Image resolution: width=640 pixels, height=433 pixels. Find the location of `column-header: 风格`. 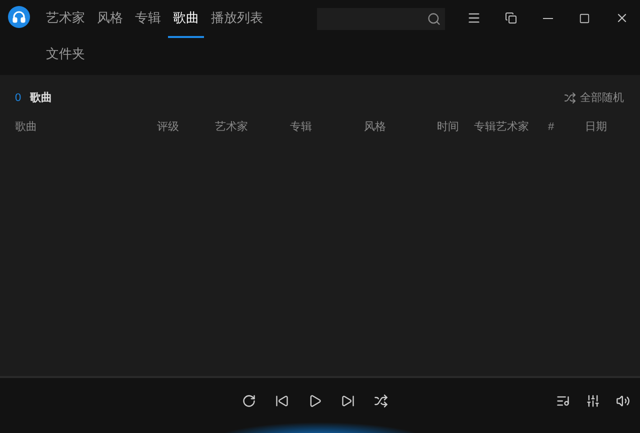

column-header: 风格 is located at coordinates (375, 127).